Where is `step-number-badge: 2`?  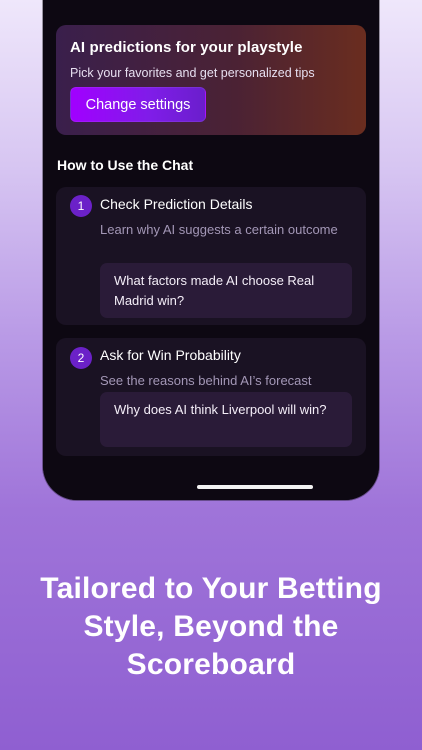
step-number-badge: 2 is located at coordinates (81, 358).